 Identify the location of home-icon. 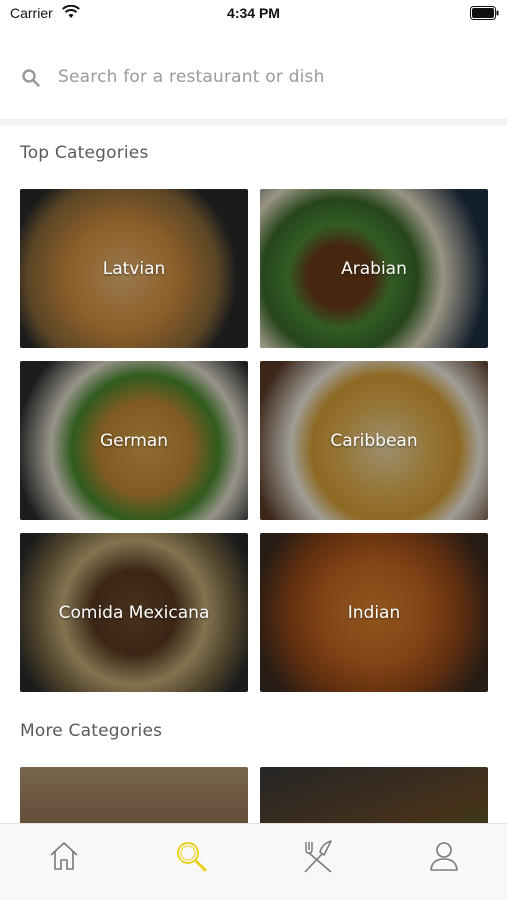
(64, 856).